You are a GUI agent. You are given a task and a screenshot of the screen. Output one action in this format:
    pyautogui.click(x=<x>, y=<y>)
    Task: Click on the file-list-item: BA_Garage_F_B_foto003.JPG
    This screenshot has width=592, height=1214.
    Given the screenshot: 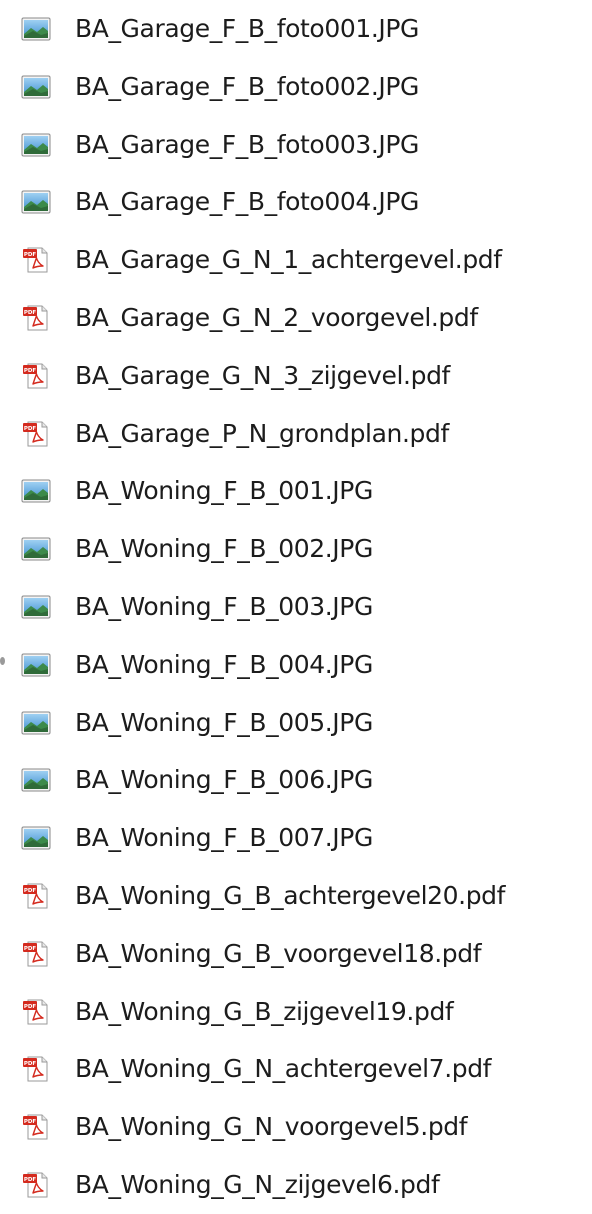 What is the action you would take?
    pyautogui.click(x=296, y=145)
    